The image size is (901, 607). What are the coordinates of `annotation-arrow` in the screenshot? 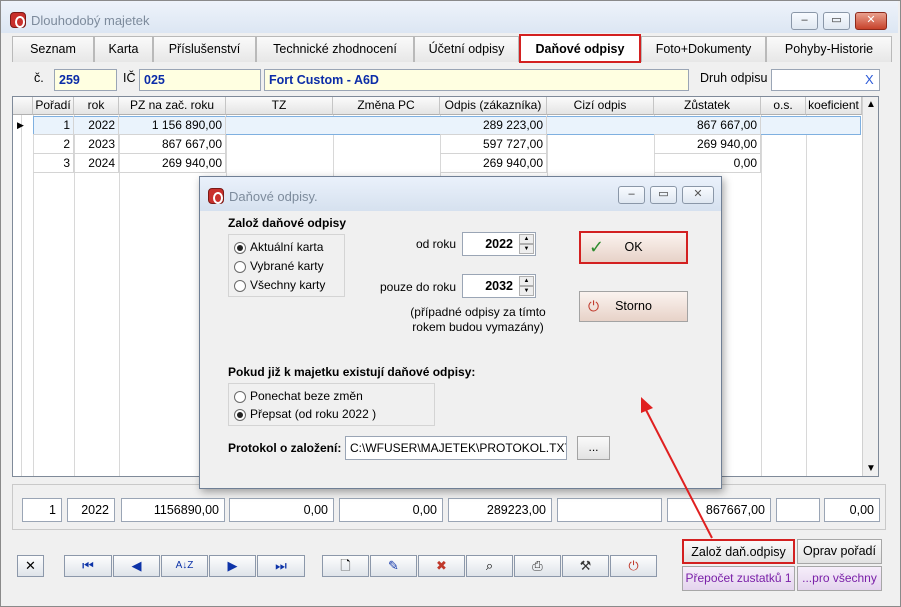 It's located at (677, 468).